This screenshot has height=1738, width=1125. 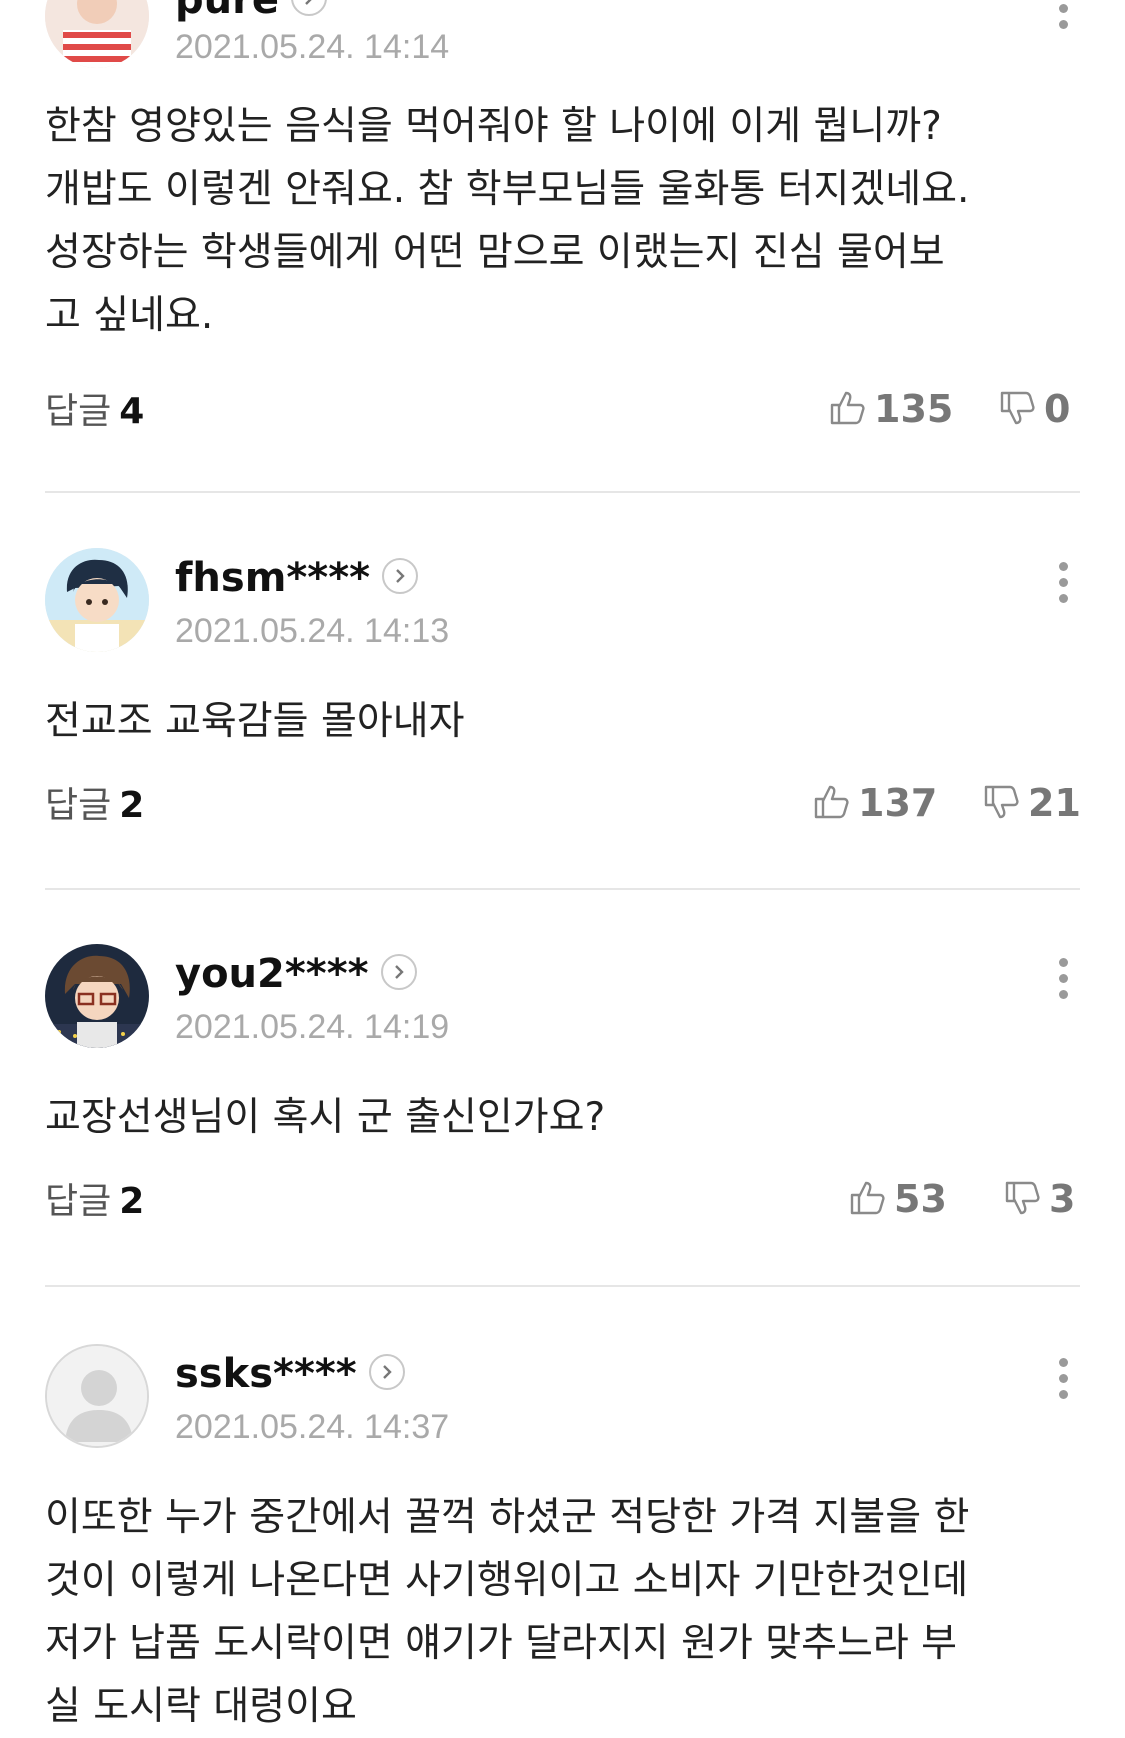 What do you see at coordinates (251, 10) in the screenshot?
I see `comment-nickname: pure` at bounding box center [251, 10].